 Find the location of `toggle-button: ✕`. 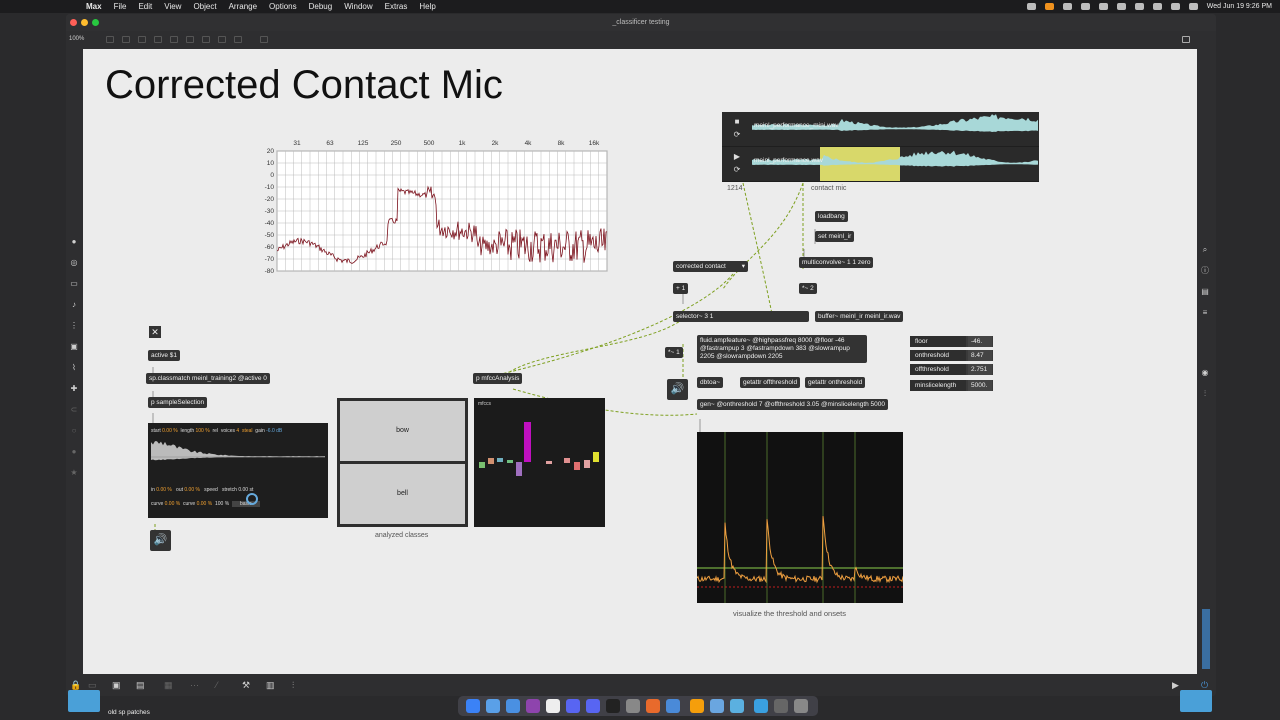

toggle-button: ✕ is located at coordinates (155, 332).